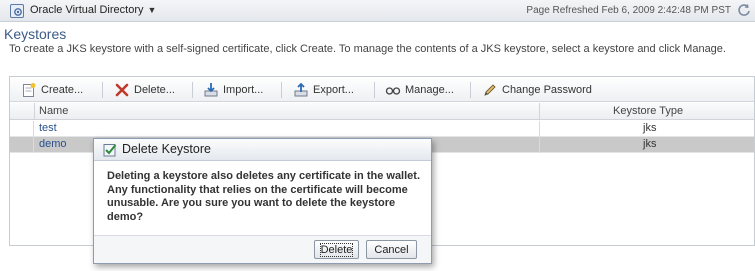 The height and width of the screenshot is (271, 755). Describe the element at coordinates (17, 11) in the screenshot. I see `app-icon` at that location.